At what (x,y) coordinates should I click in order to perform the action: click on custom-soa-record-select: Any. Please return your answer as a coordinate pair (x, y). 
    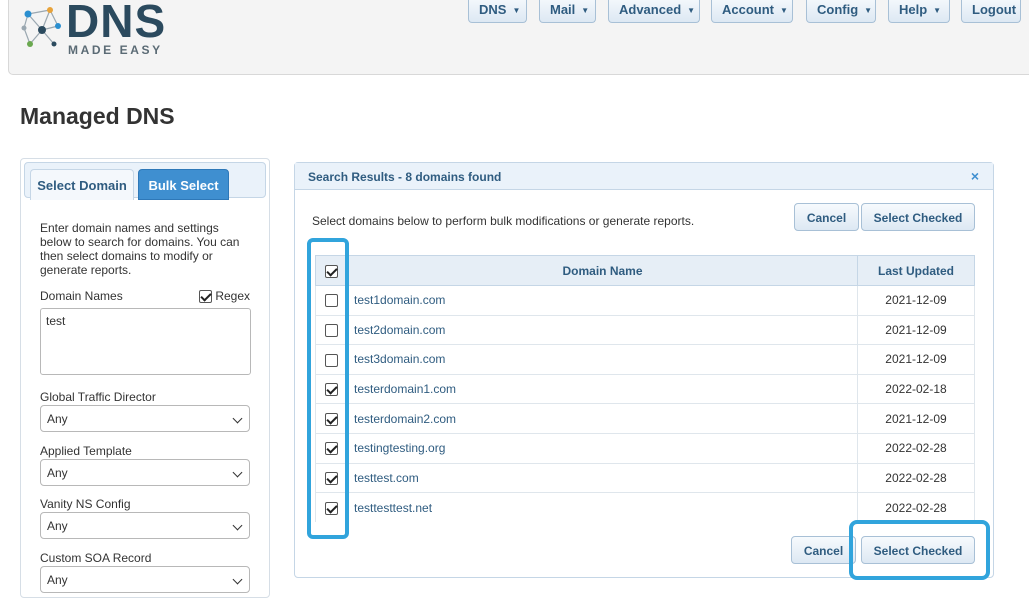
    Looking at the image, I should click on (145, 579).